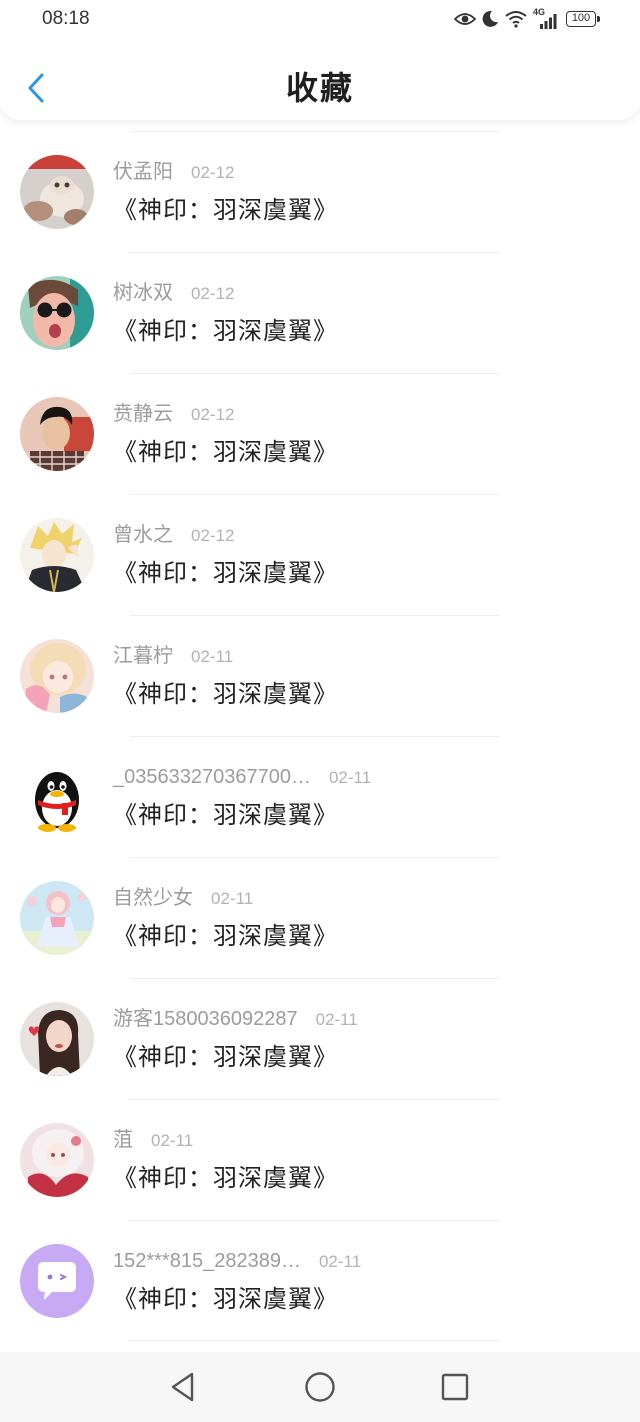 This screenshot has width=640, height=1422. What do you see at coordinates (123, 1140) in the screenshot?
I see `user-name: 菹` at bounding box center [123, 1140].